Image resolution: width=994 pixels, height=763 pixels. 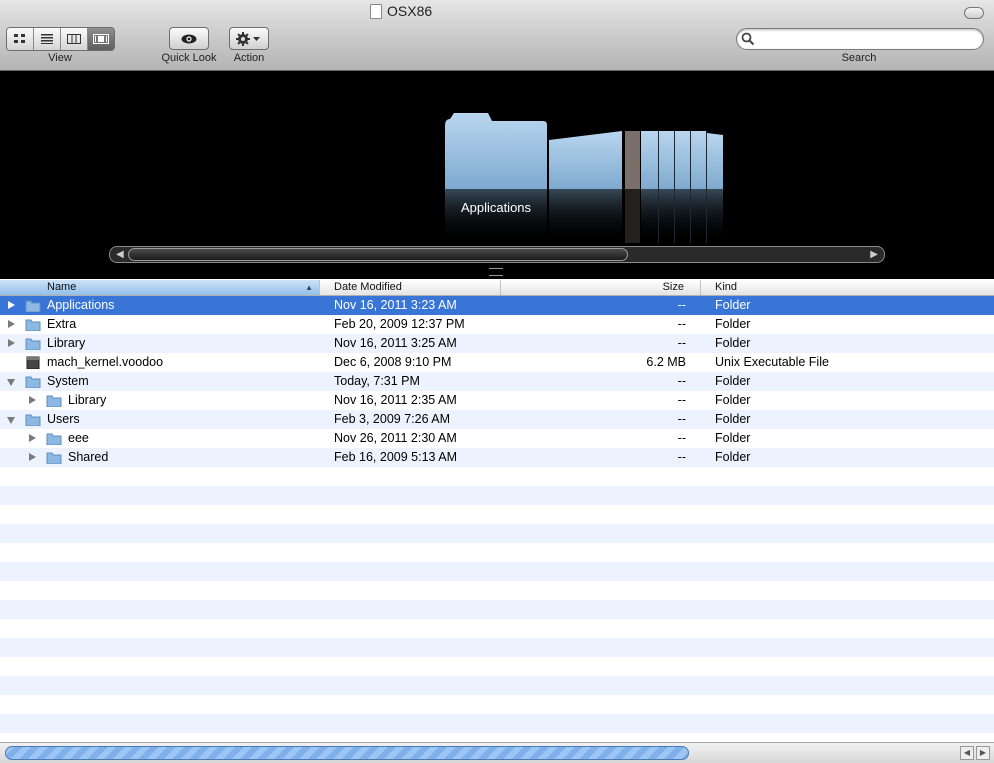 What do you see at coordinates (189, 58) in the screenshot?
I see `quick-look-label: Quick Look` at bounding box center [189, 58].